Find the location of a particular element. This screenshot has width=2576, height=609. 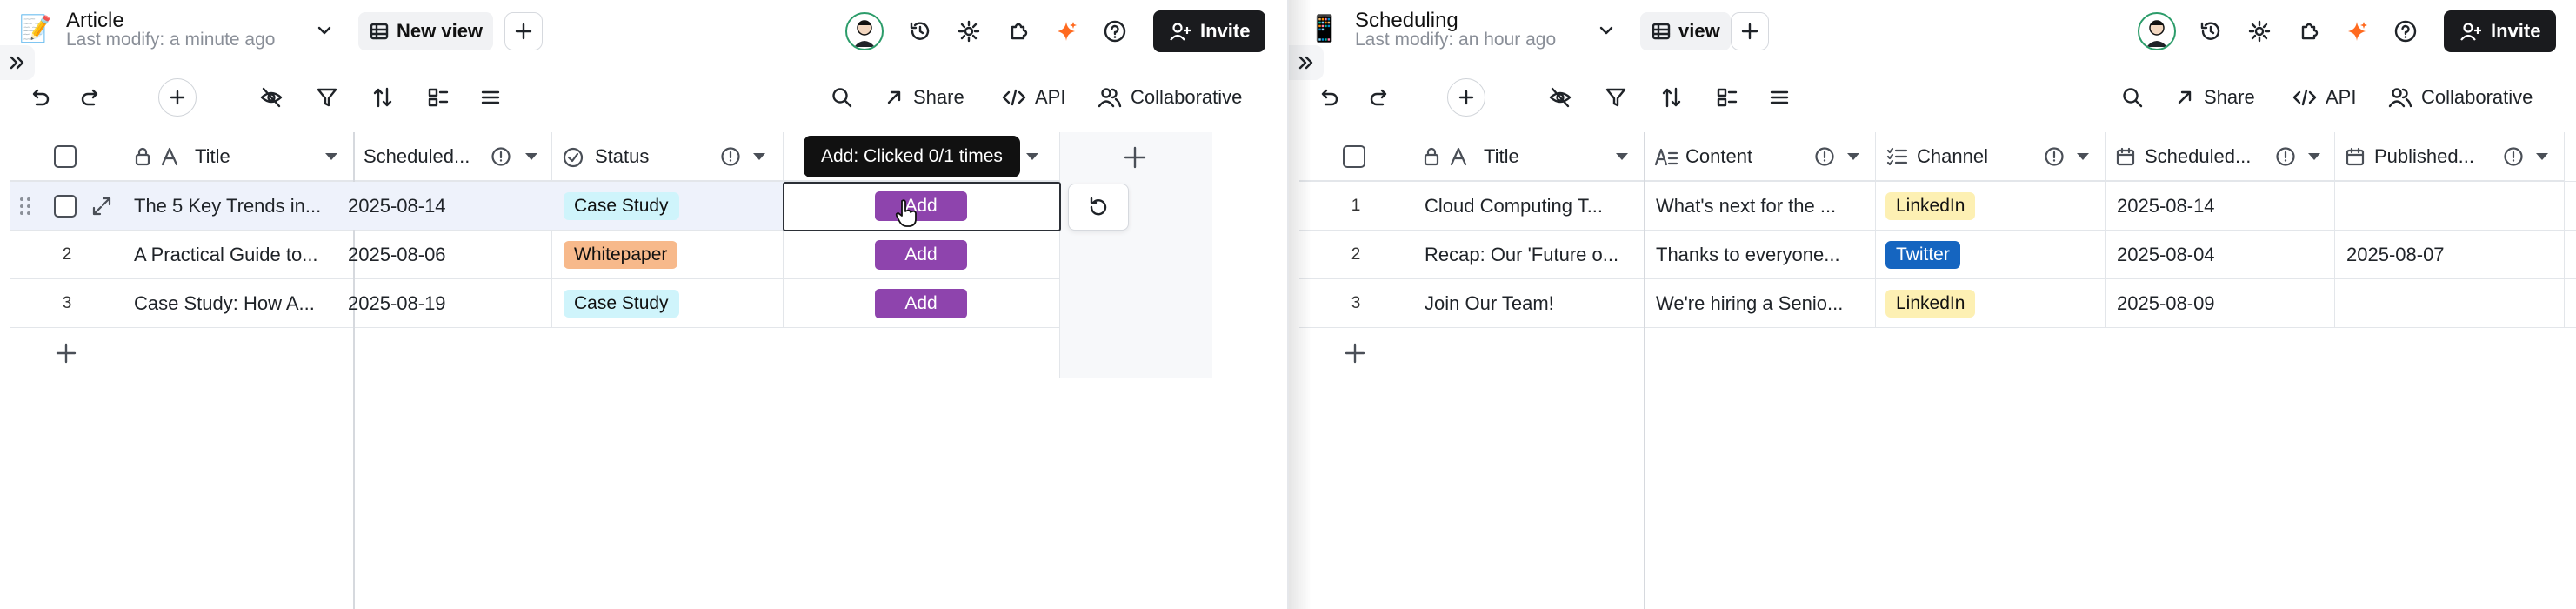

row-status: Whitepaper is located at coordinates (621, 255).